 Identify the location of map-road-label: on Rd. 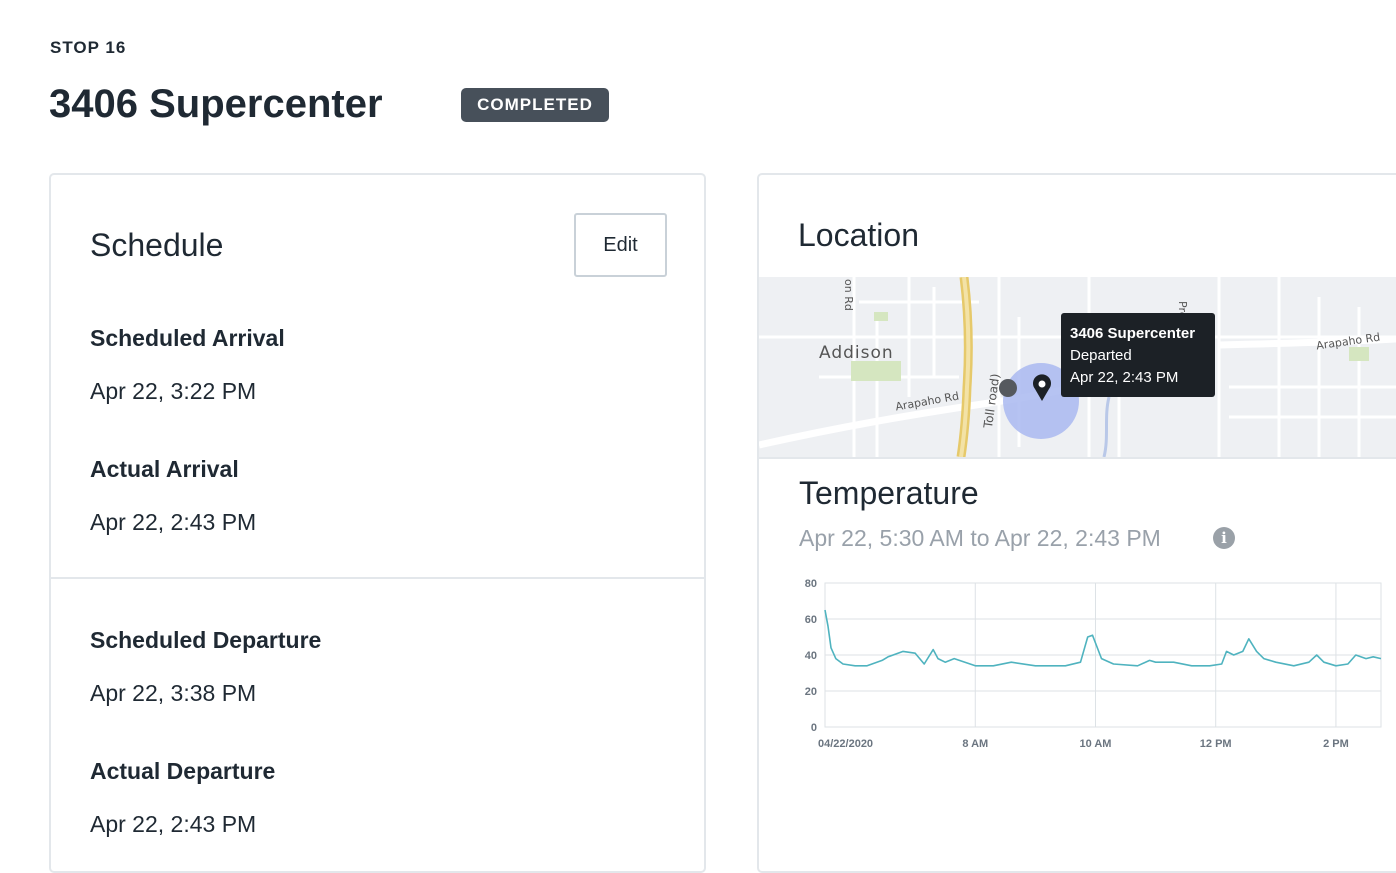
(848, 295).